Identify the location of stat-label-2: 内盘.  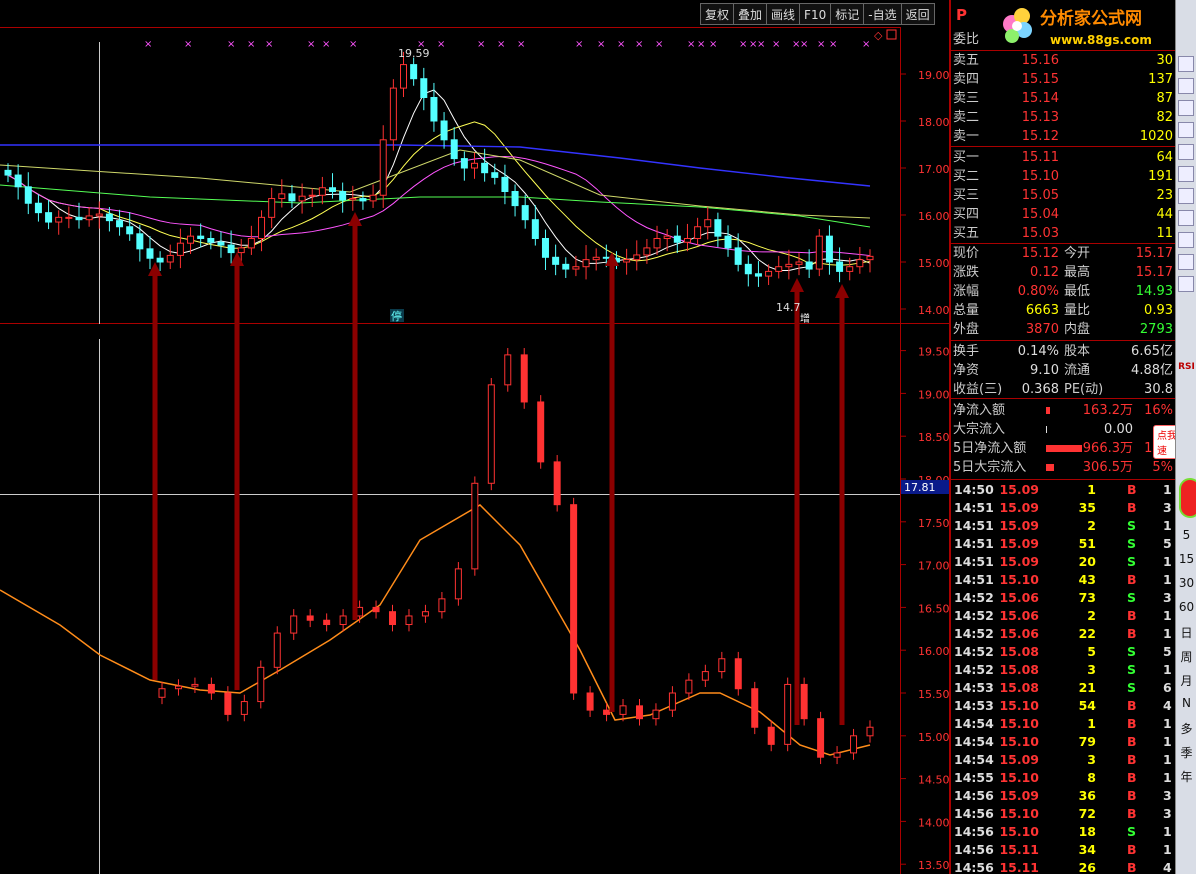
(1077, 329).